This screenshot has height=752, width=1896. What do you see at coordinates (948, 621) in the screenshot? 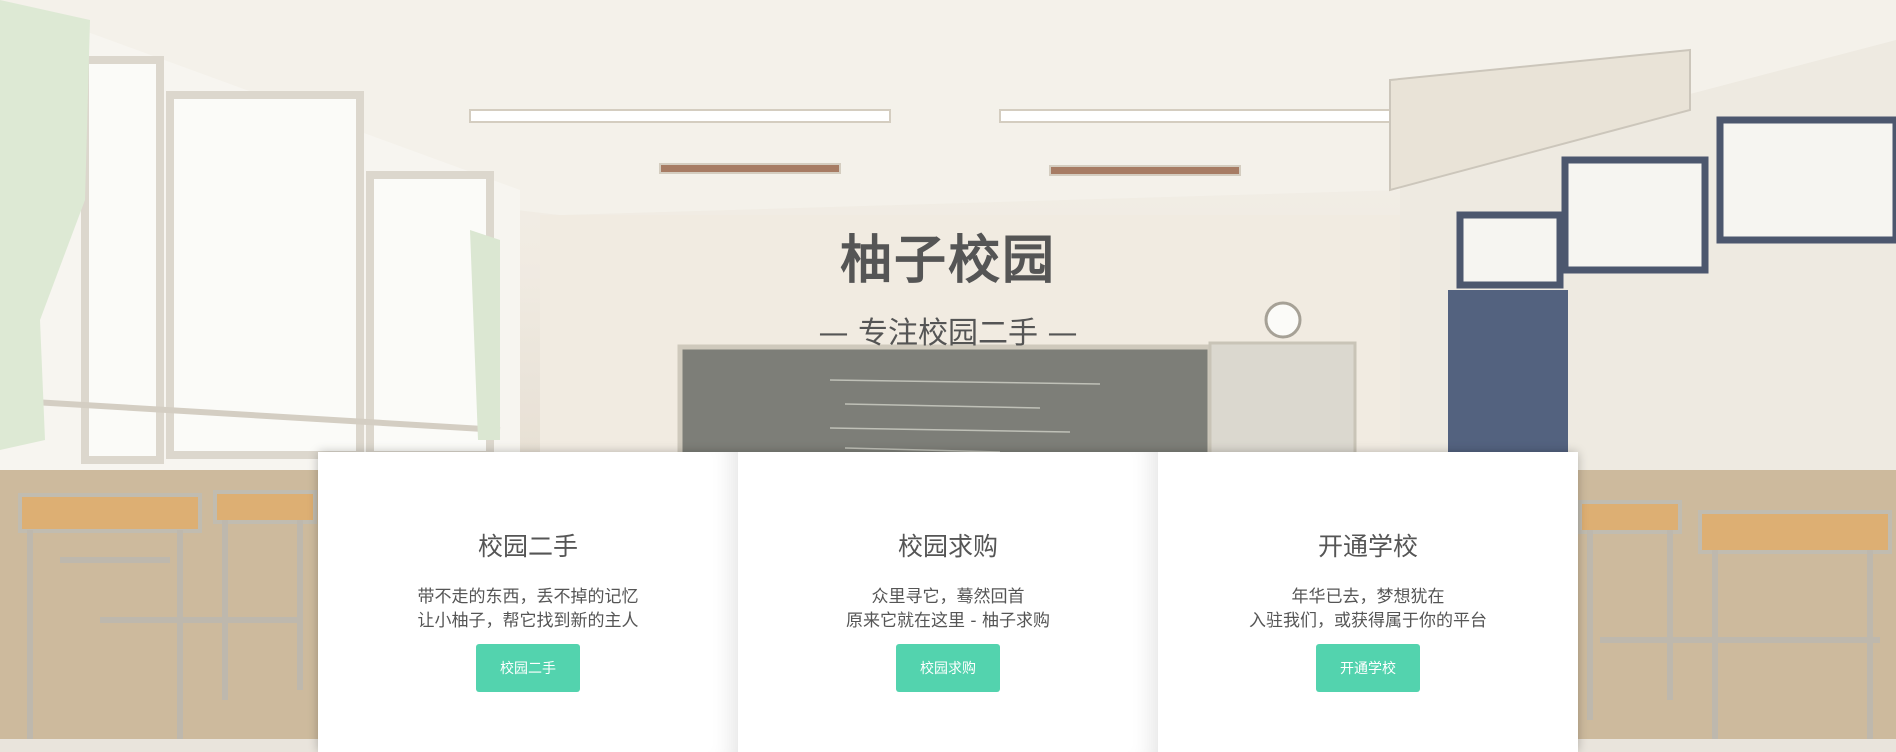
I see `card-description-line: 原来它就在这里 - 柚子求购` at bounding box center [948, 621].